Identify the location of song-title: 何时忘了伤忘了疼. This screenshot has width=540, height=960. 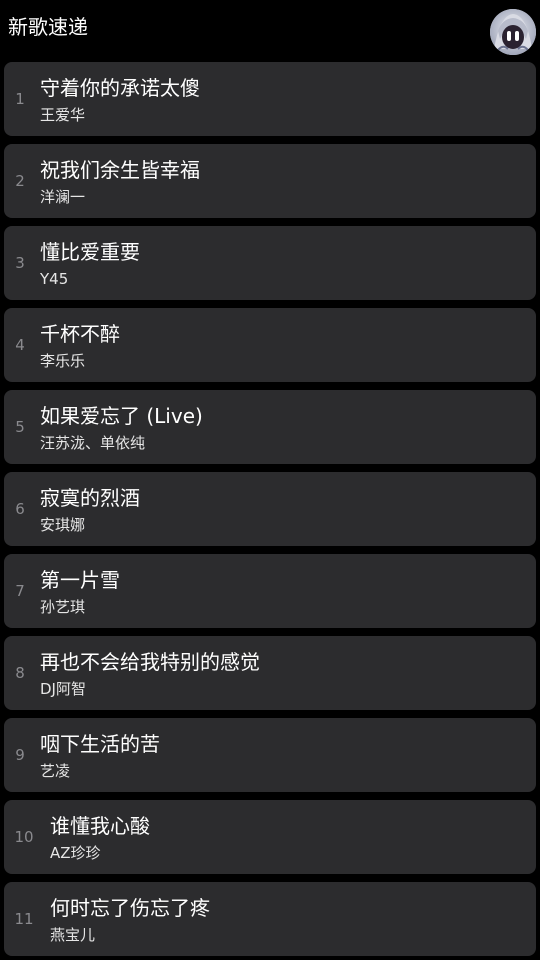
(130, 908).